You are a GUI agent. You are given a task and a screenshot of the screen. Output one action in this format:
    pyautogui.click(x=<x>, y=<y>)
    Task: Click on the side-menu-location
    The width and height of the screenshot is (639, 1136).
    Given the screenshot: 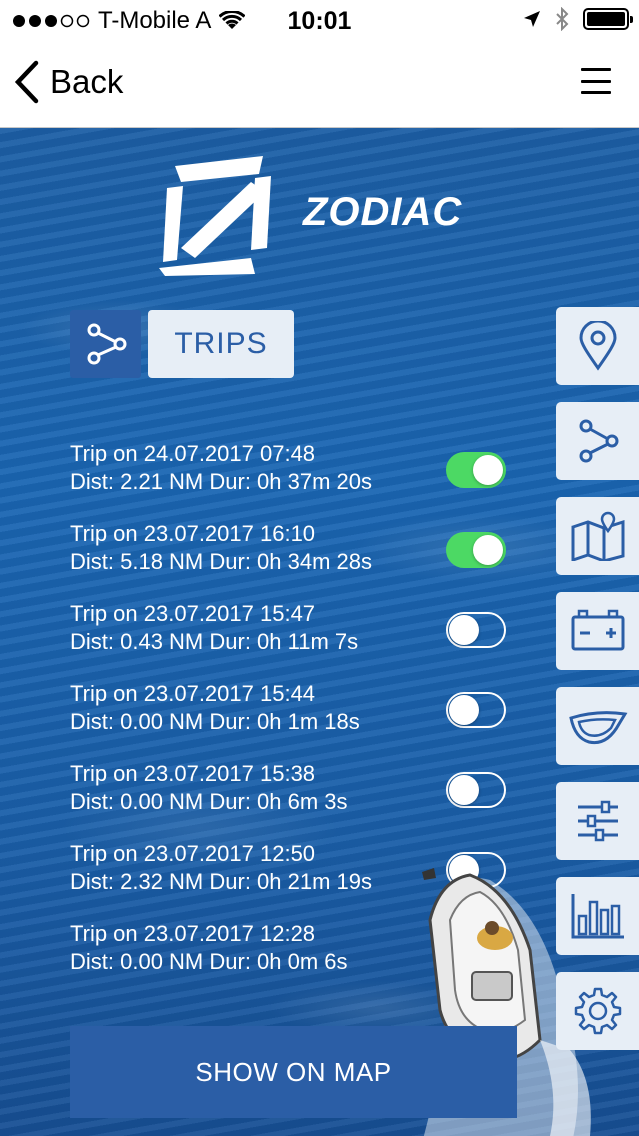 What is the action you would take?
    pyautogui.click(x=597, y=346)
    